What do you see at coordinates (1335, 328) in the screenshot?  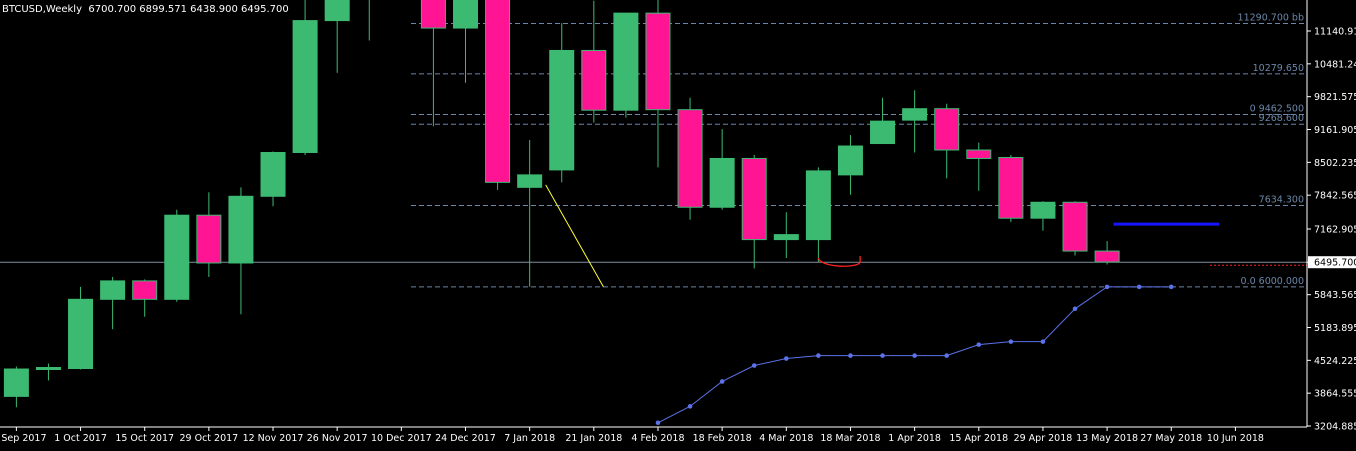 I see `y-tick-label: 5183.895` at bounding box center [1335, 328].